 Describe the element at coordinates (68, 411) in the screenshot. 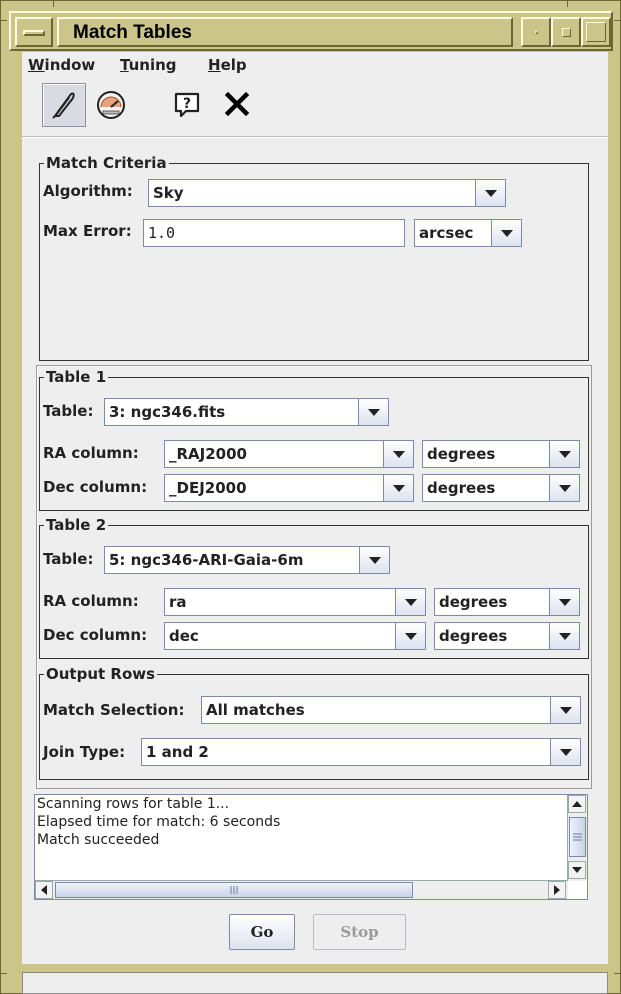

I see `table1-table-label: Table:` at that location.